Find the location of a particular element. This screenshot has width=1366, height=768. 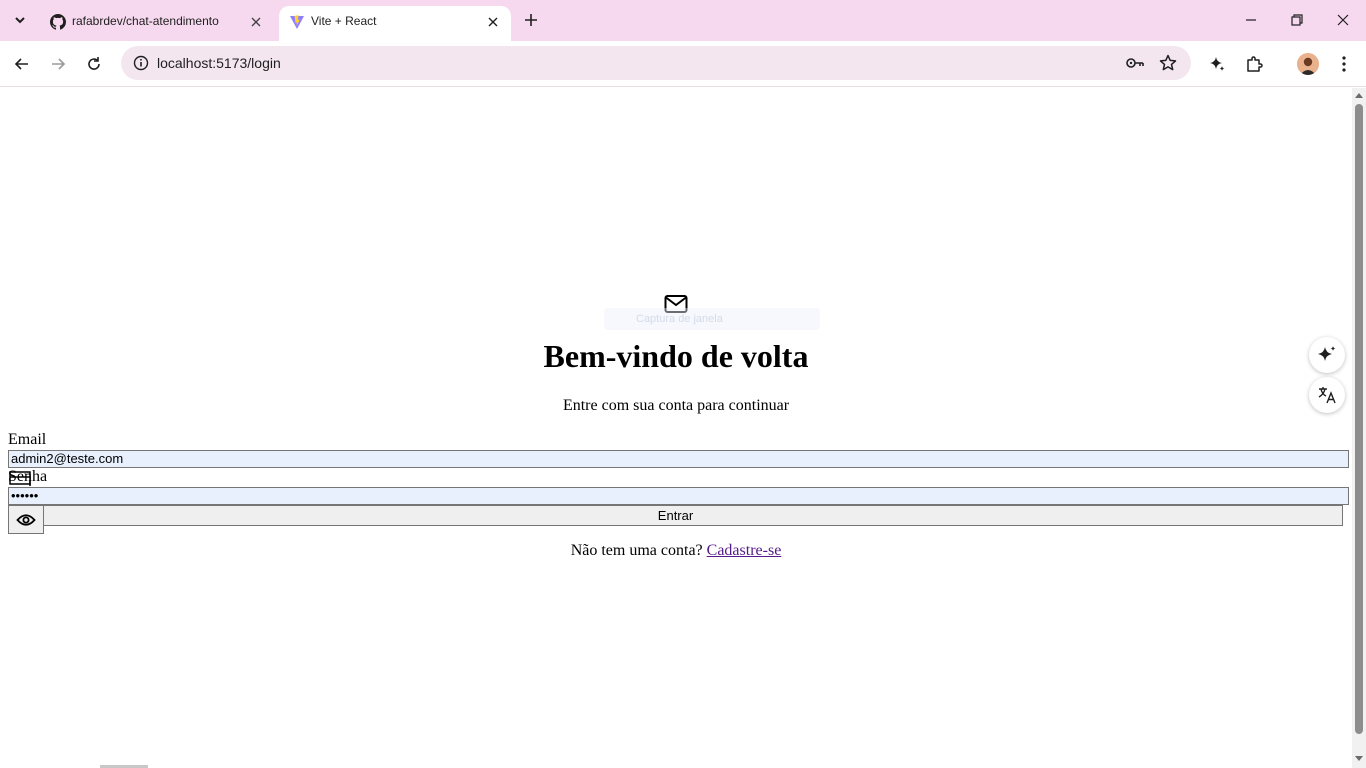

translate-button is located at coordinates (1327, 395).